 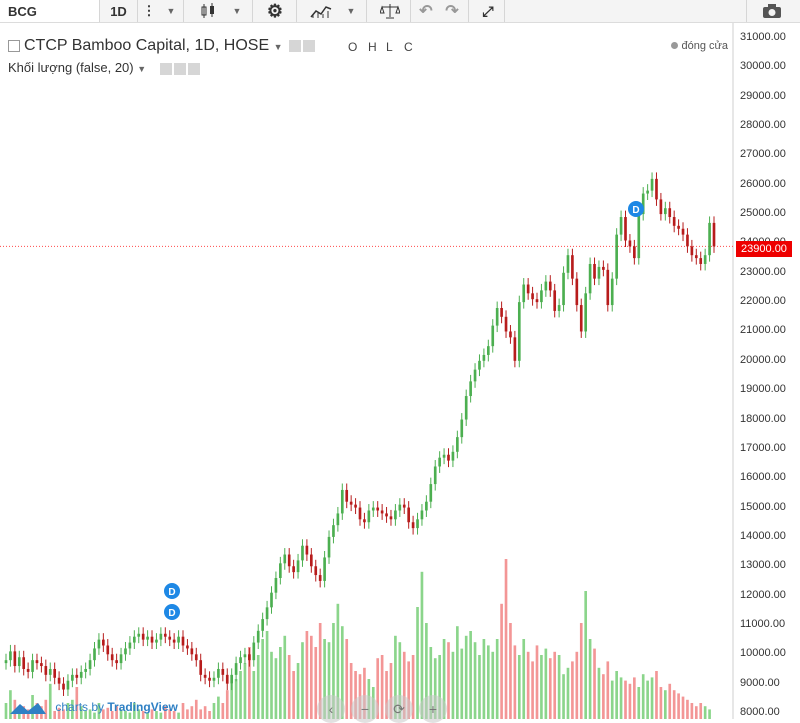 What do you see at coordinates (193, 68) in the screenshot?
I see `close-icon` at bounding box center [193, 68].